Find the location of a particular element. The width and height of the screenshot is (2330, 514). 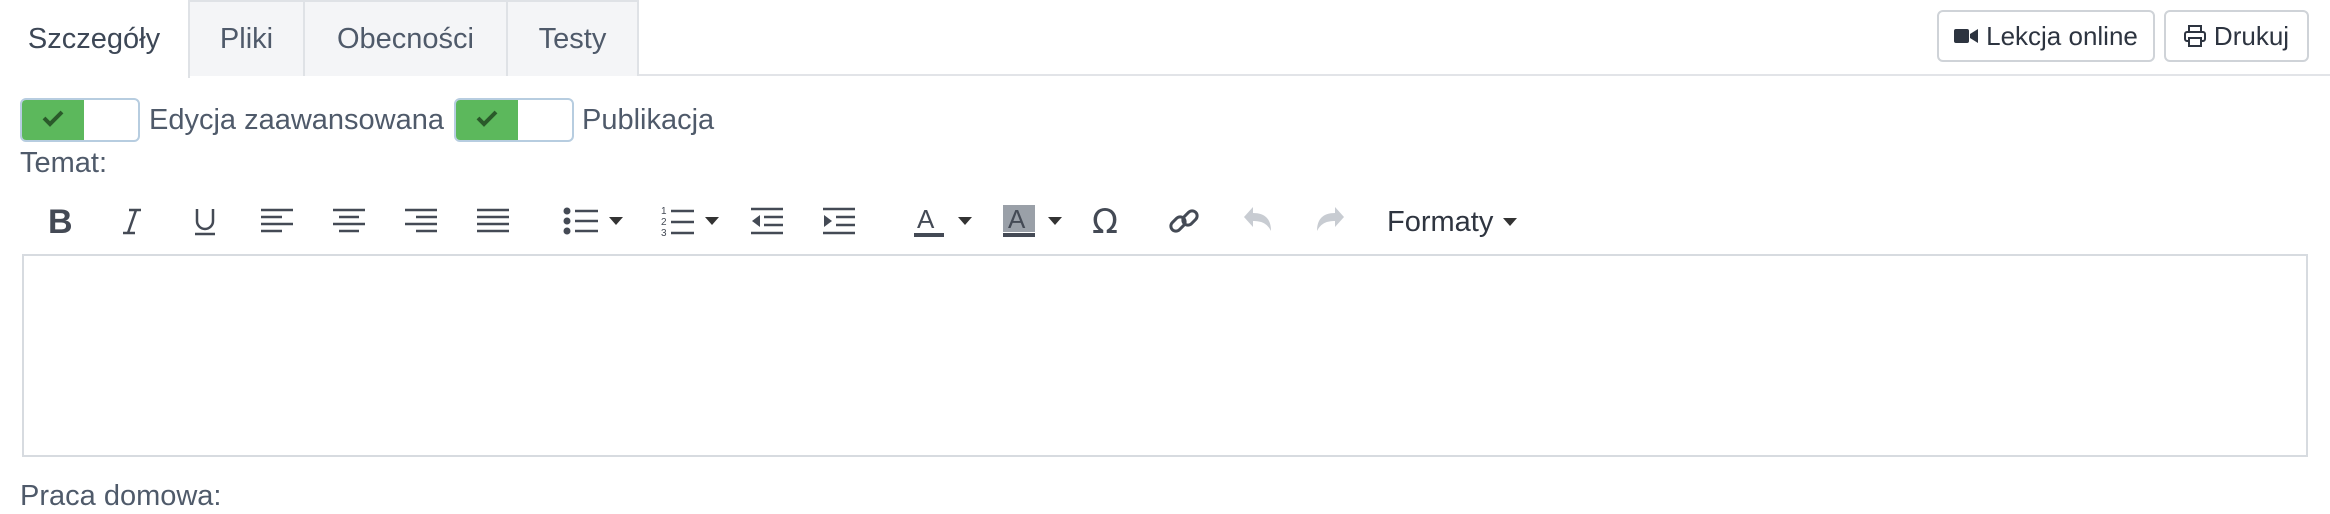

editor-toolbar: B 123 A A Ω Formaty is located at coordinates (770, 221).